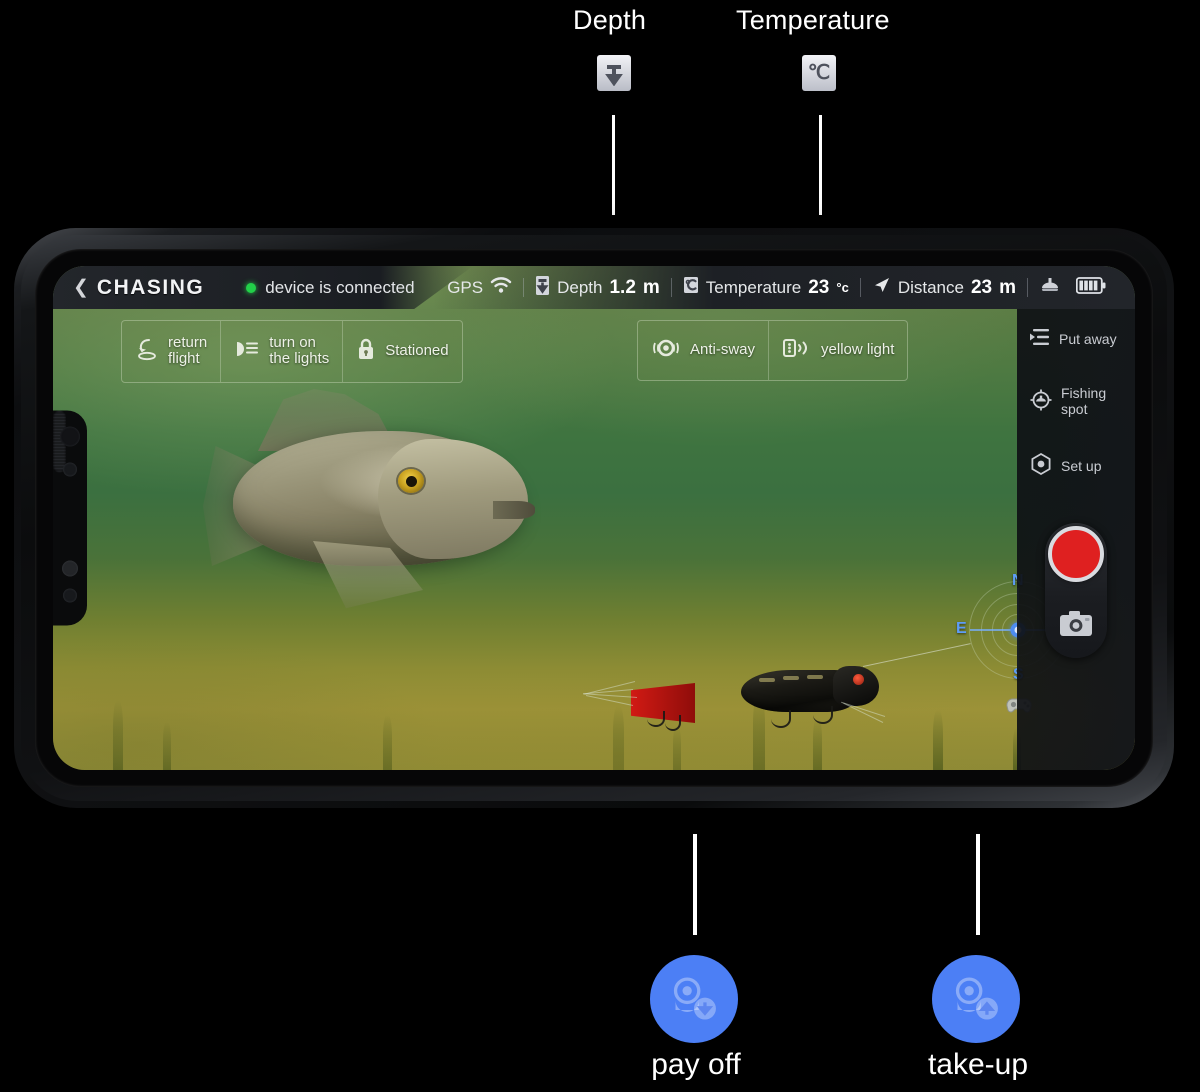  Describe the element at coordinates (184, 359) in the screenshot. I see `hud-return-flight-line2: flight` at that location.